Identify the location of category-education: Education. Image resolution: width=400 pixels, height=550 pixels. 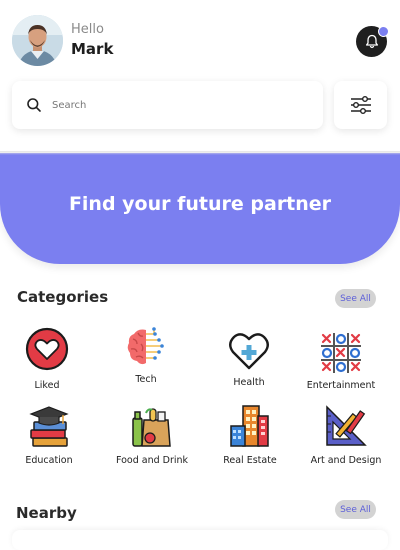
(49, 434).